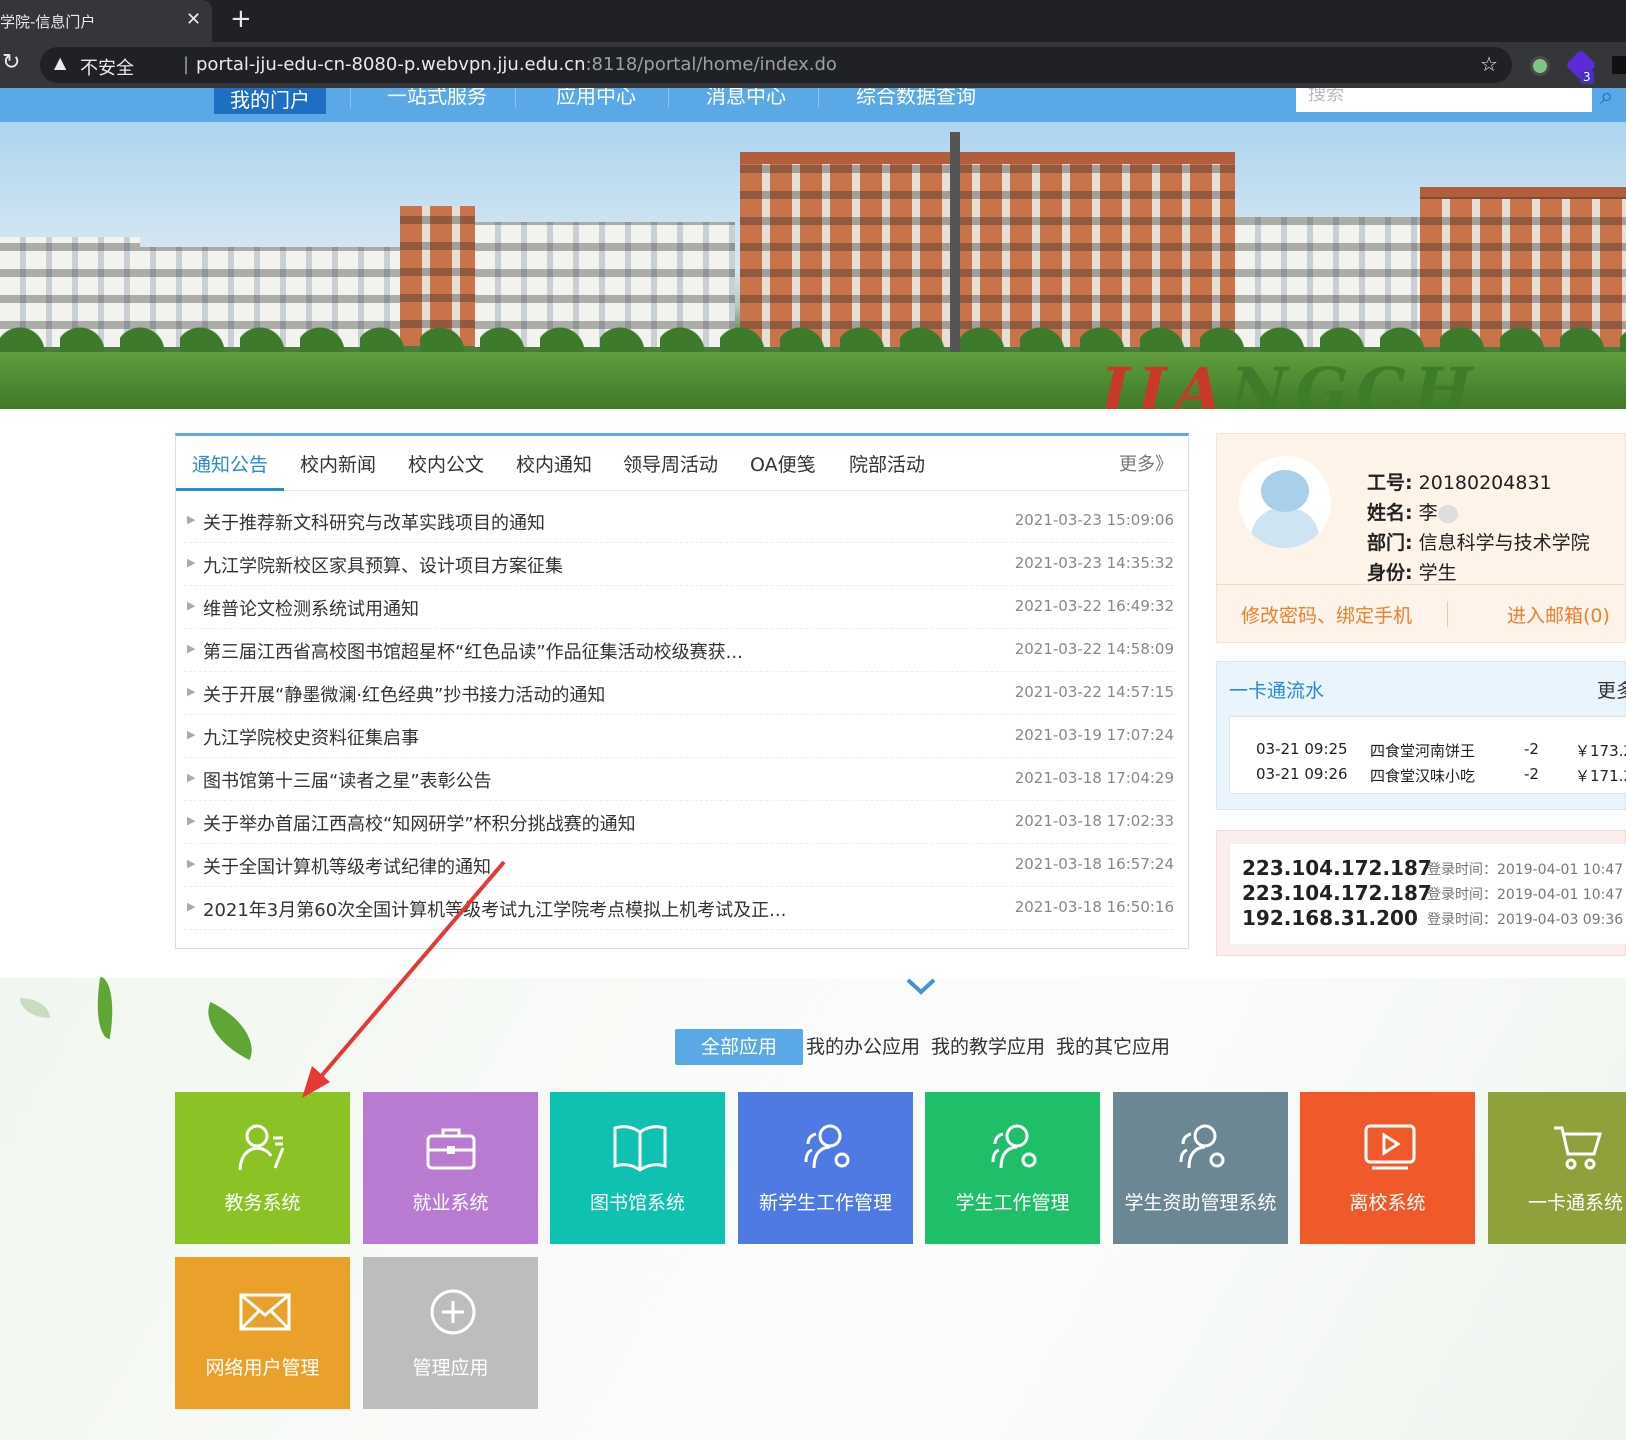  Describe the element at coordinates (746, 98) in the screenshot. I see `nav-message-center: 消息中心` at that location.